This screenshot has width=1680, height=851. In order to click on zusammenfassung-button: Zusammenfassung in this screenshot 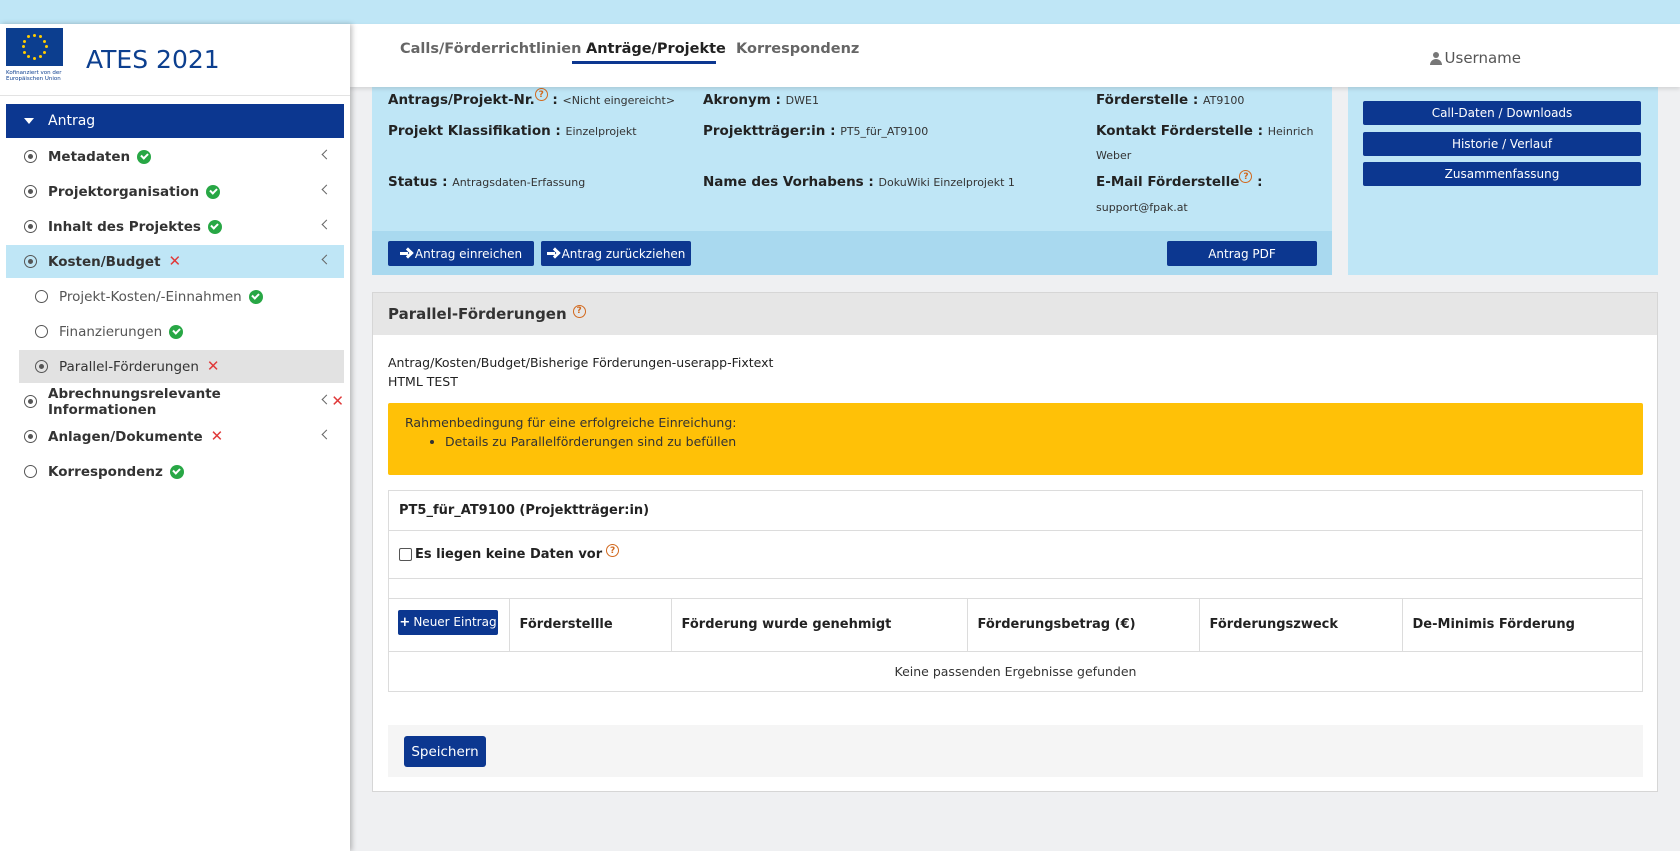, I will do `click(1502, 174)`.